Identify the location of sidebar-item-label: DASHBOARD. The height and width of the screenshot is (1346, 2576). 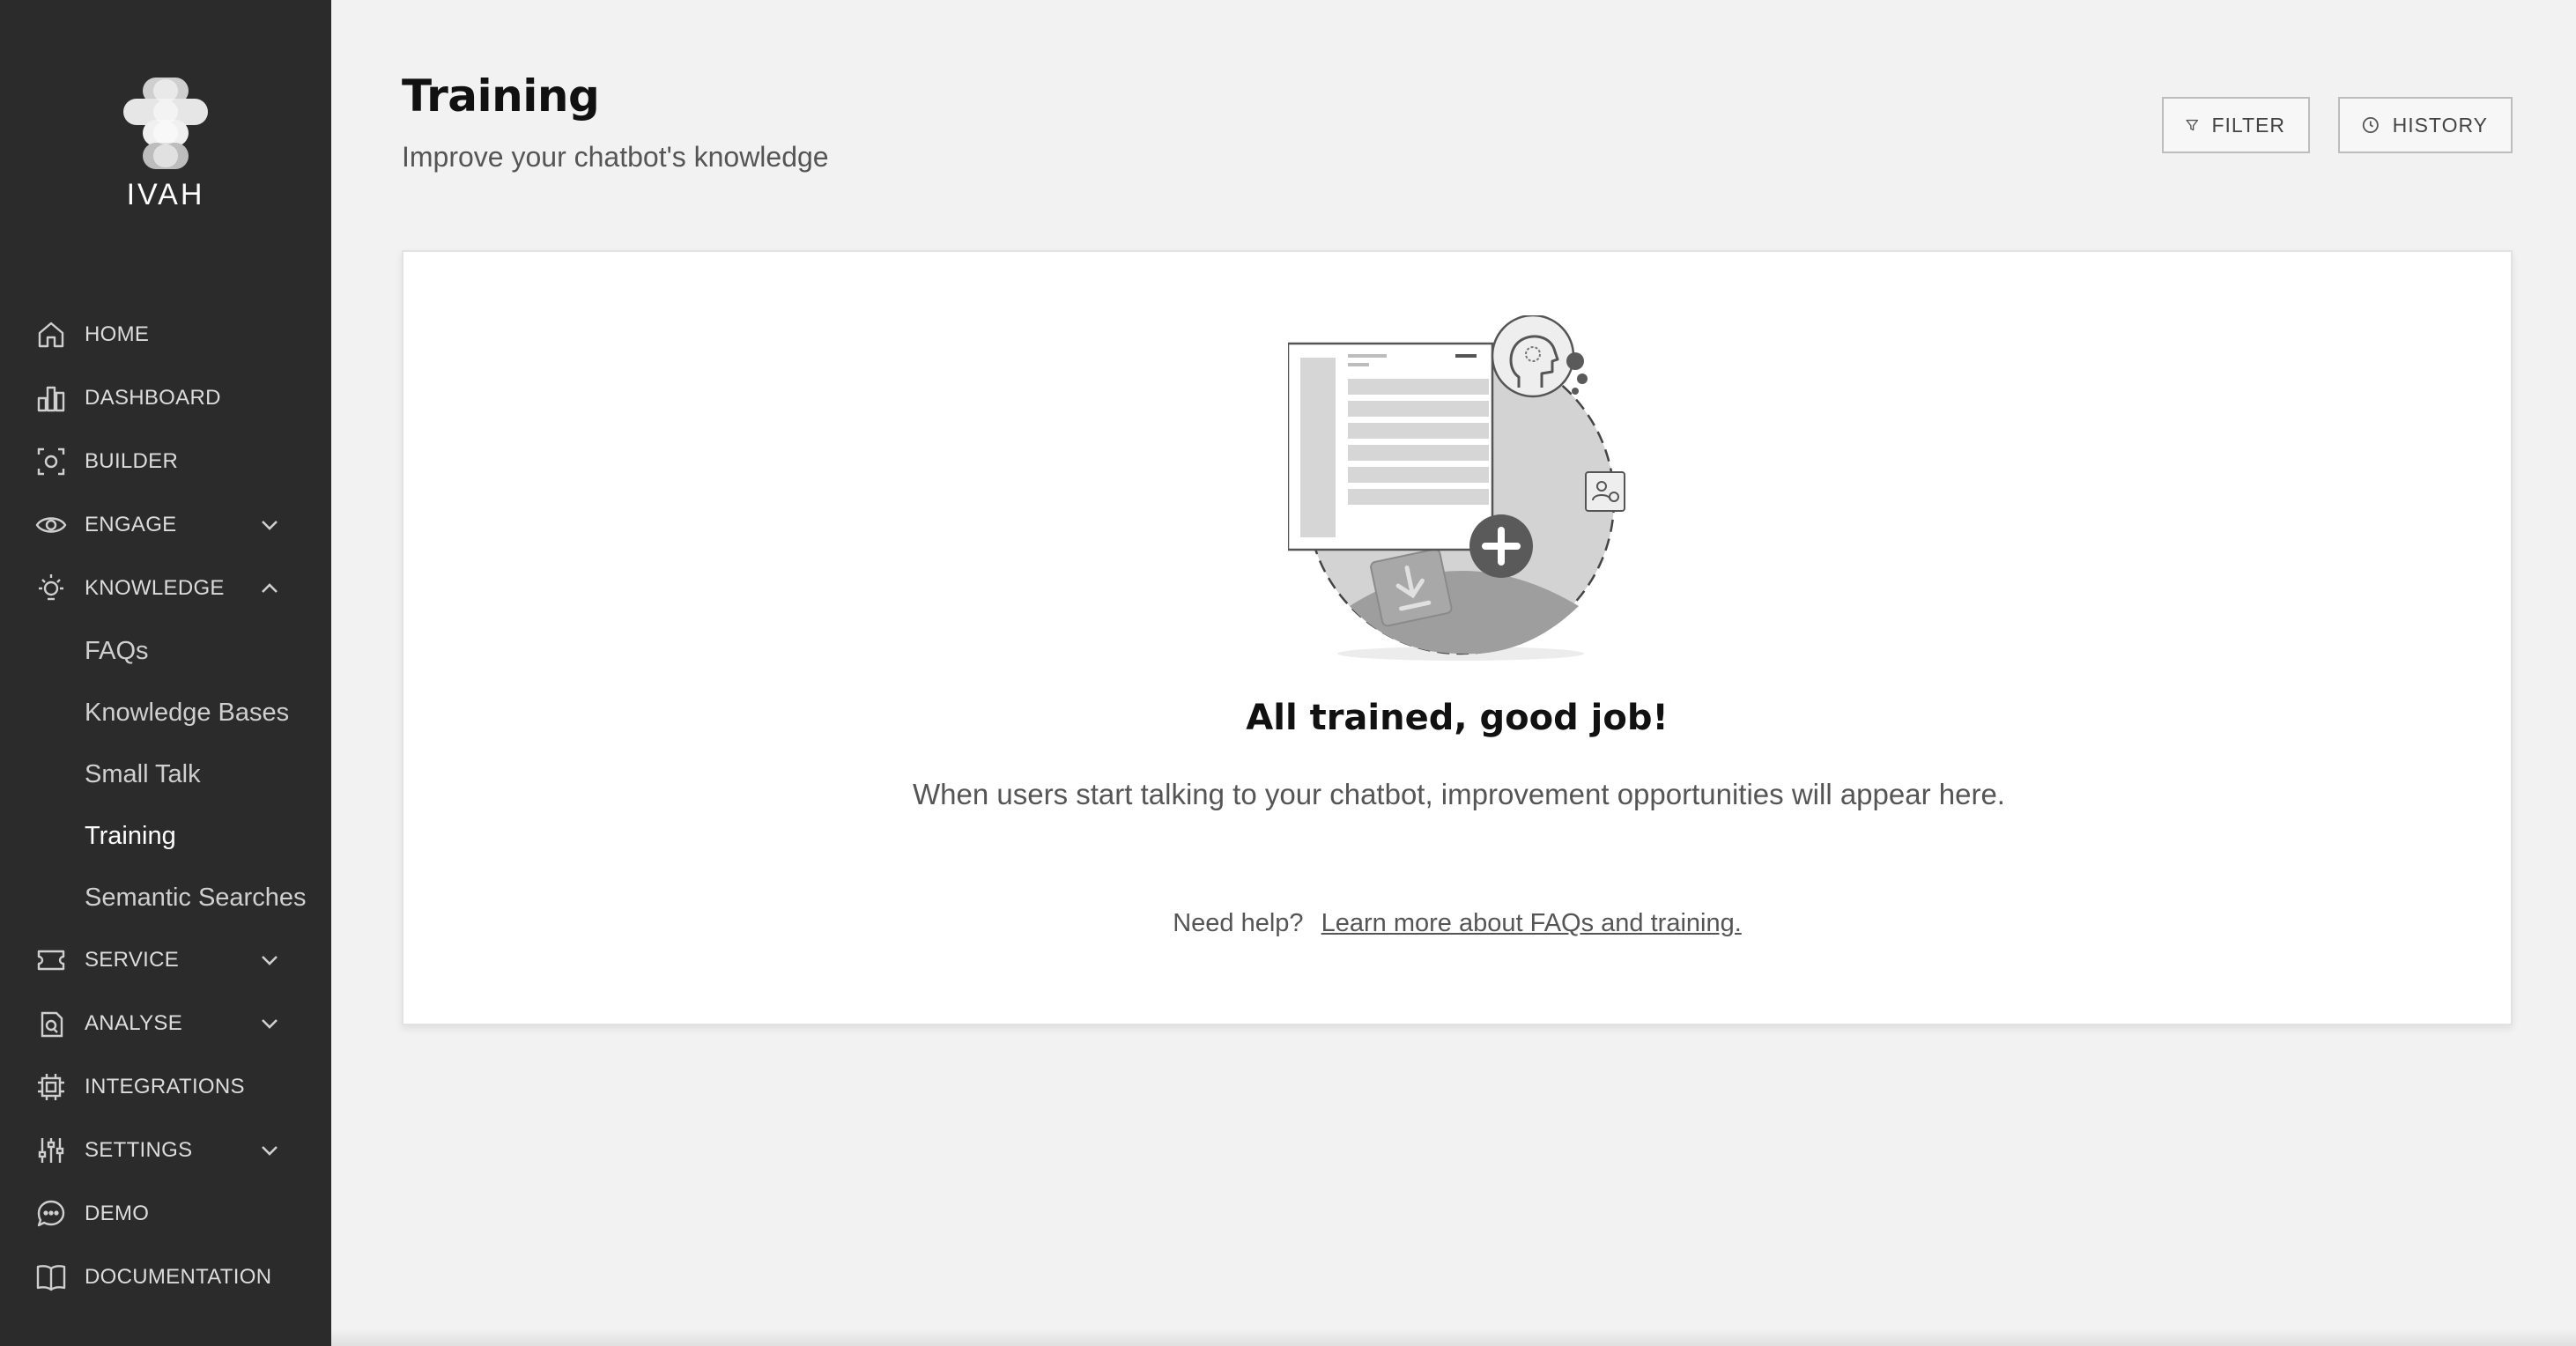
(153, 398).